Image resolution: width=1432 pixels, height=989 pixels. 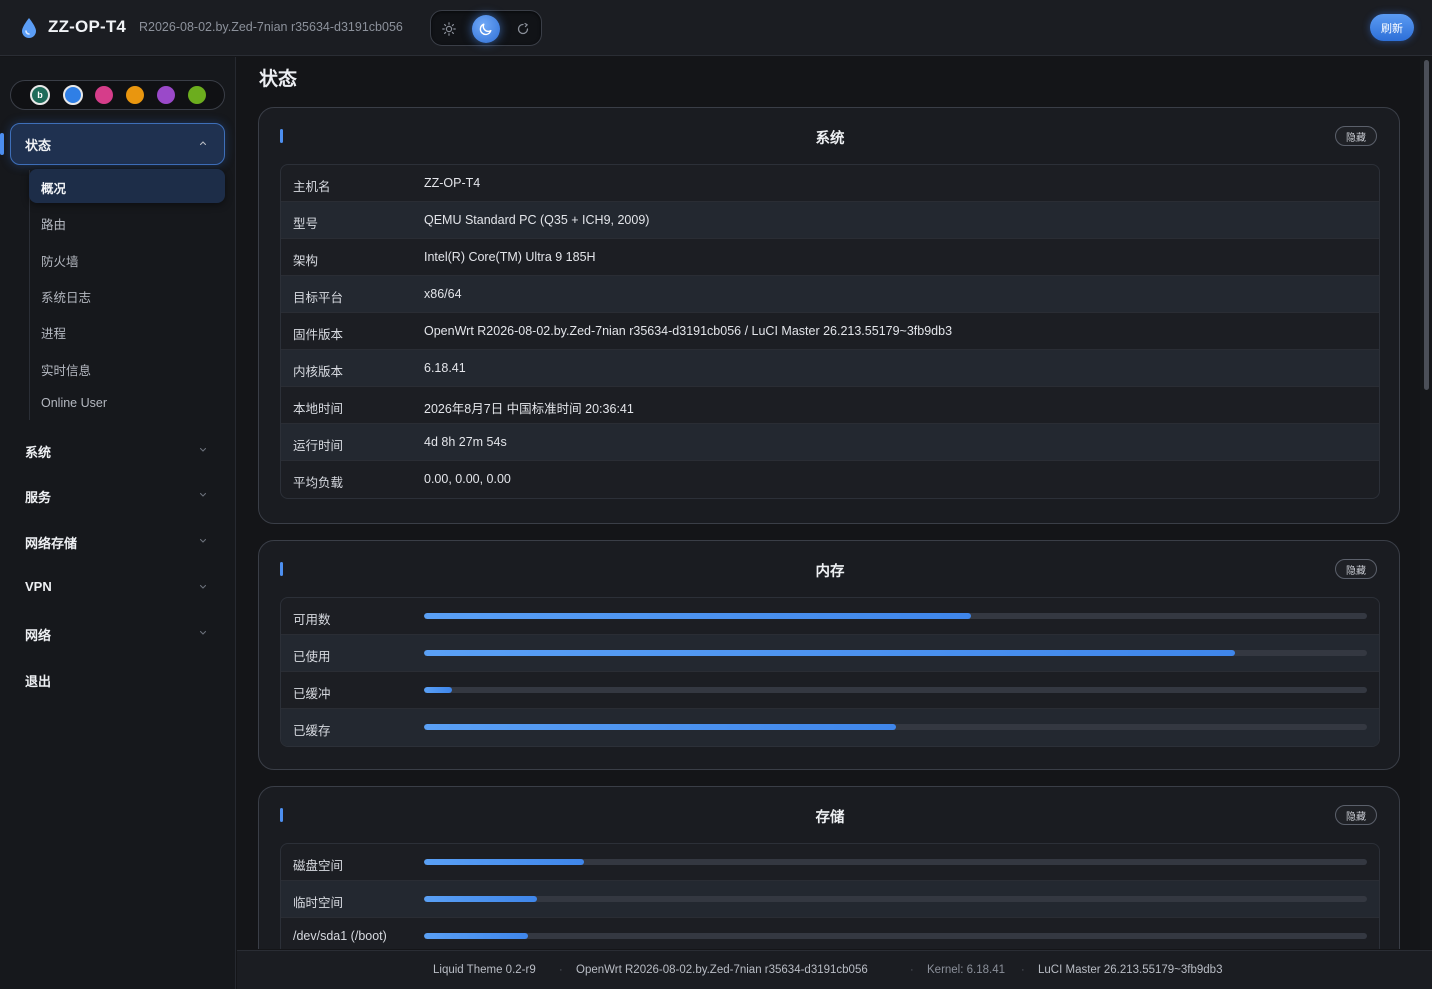 What do you see at coordinates (38, 451) in the screenshot?
I see `nav-section-system: 系统` at bounding box center [38, 451].